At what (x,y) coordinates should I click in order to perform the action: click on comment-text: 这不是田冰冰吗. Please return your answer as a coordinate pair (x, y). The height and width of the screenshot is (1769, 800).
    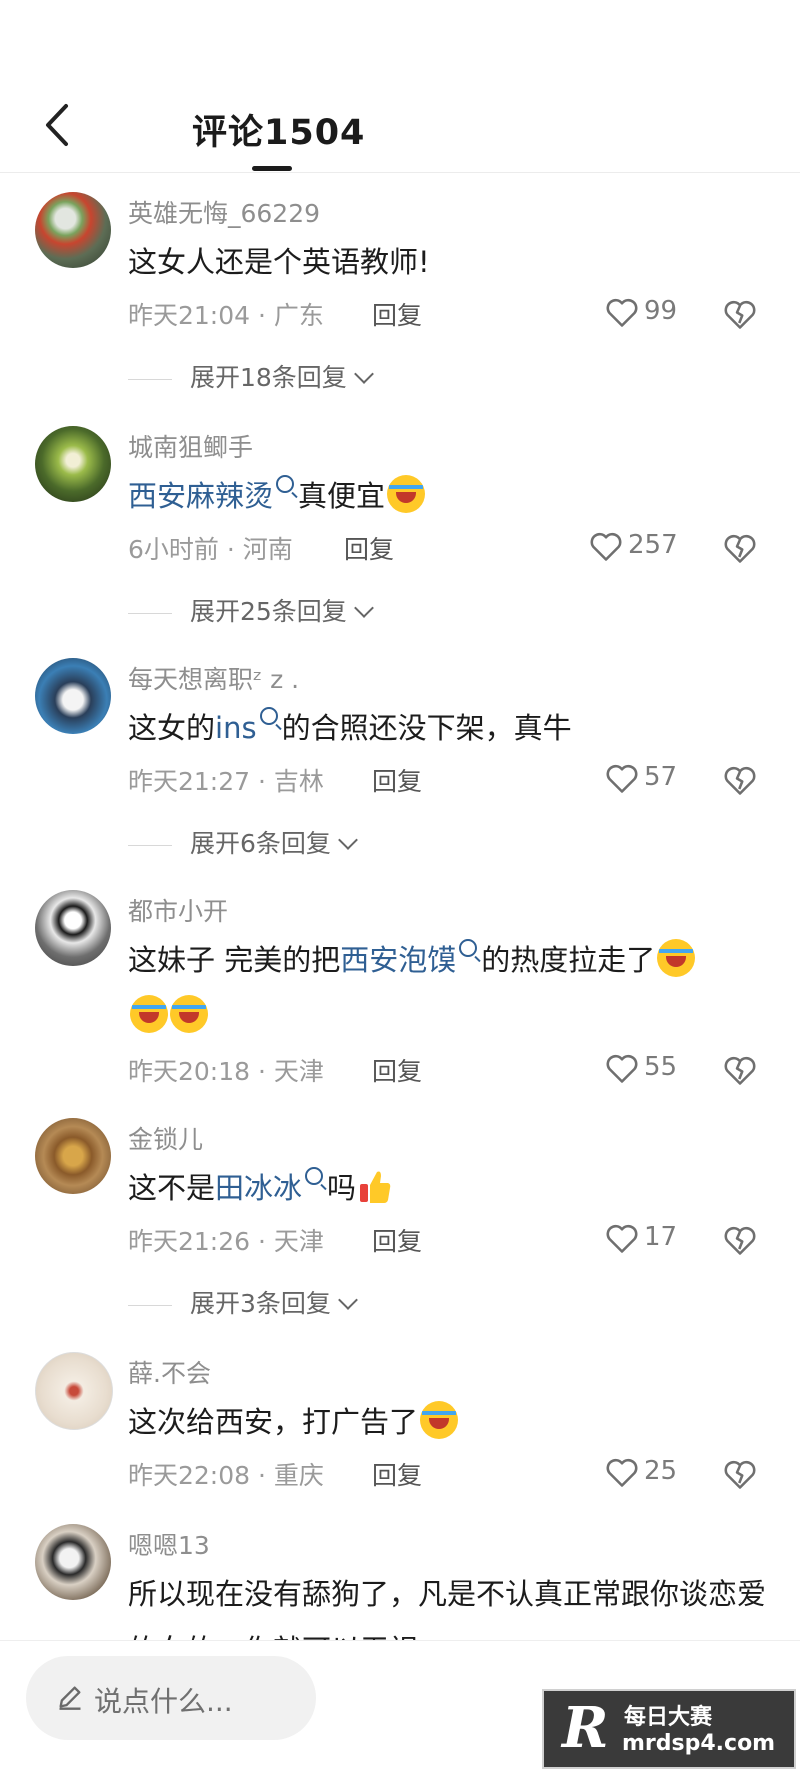
    Looking at the image, I should click on (448, 1188).